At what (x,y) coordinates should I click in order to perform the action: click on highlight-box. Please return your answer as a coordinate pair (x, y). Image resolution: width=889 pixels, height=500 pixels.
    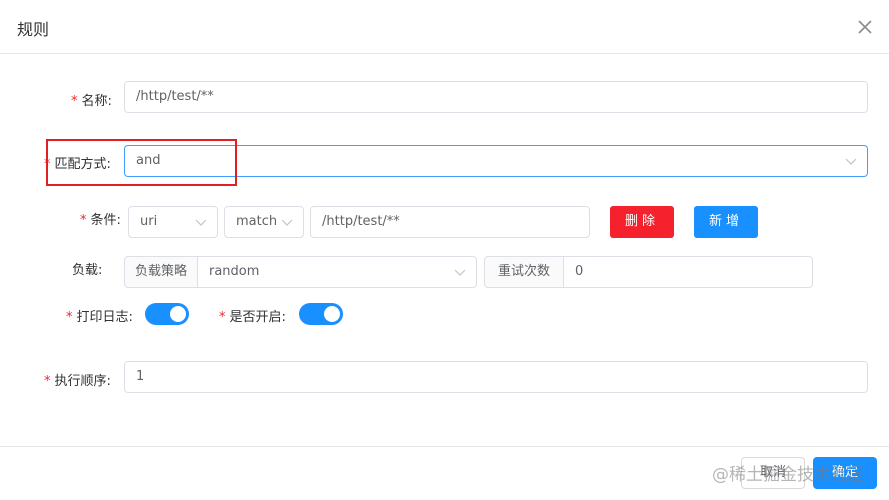
    Looking at the image, I should click on (141, 162).